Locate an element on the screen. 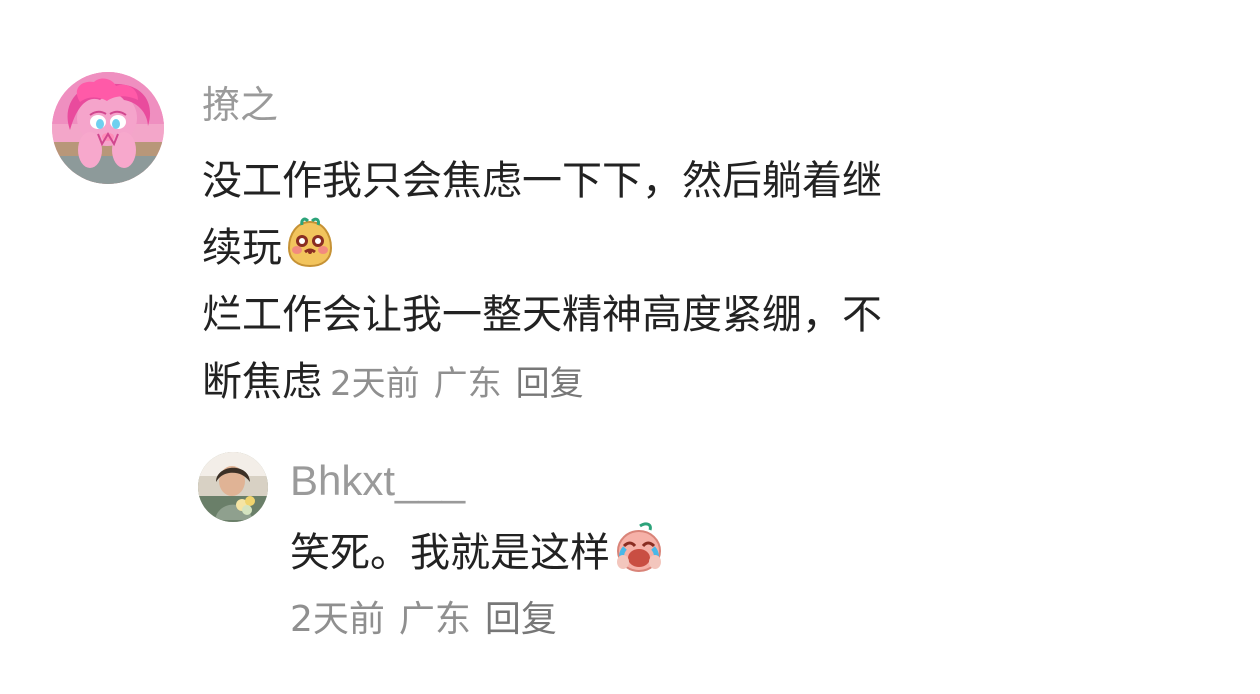  user-photo-avatar-icon is located at coordinates (233, 487).